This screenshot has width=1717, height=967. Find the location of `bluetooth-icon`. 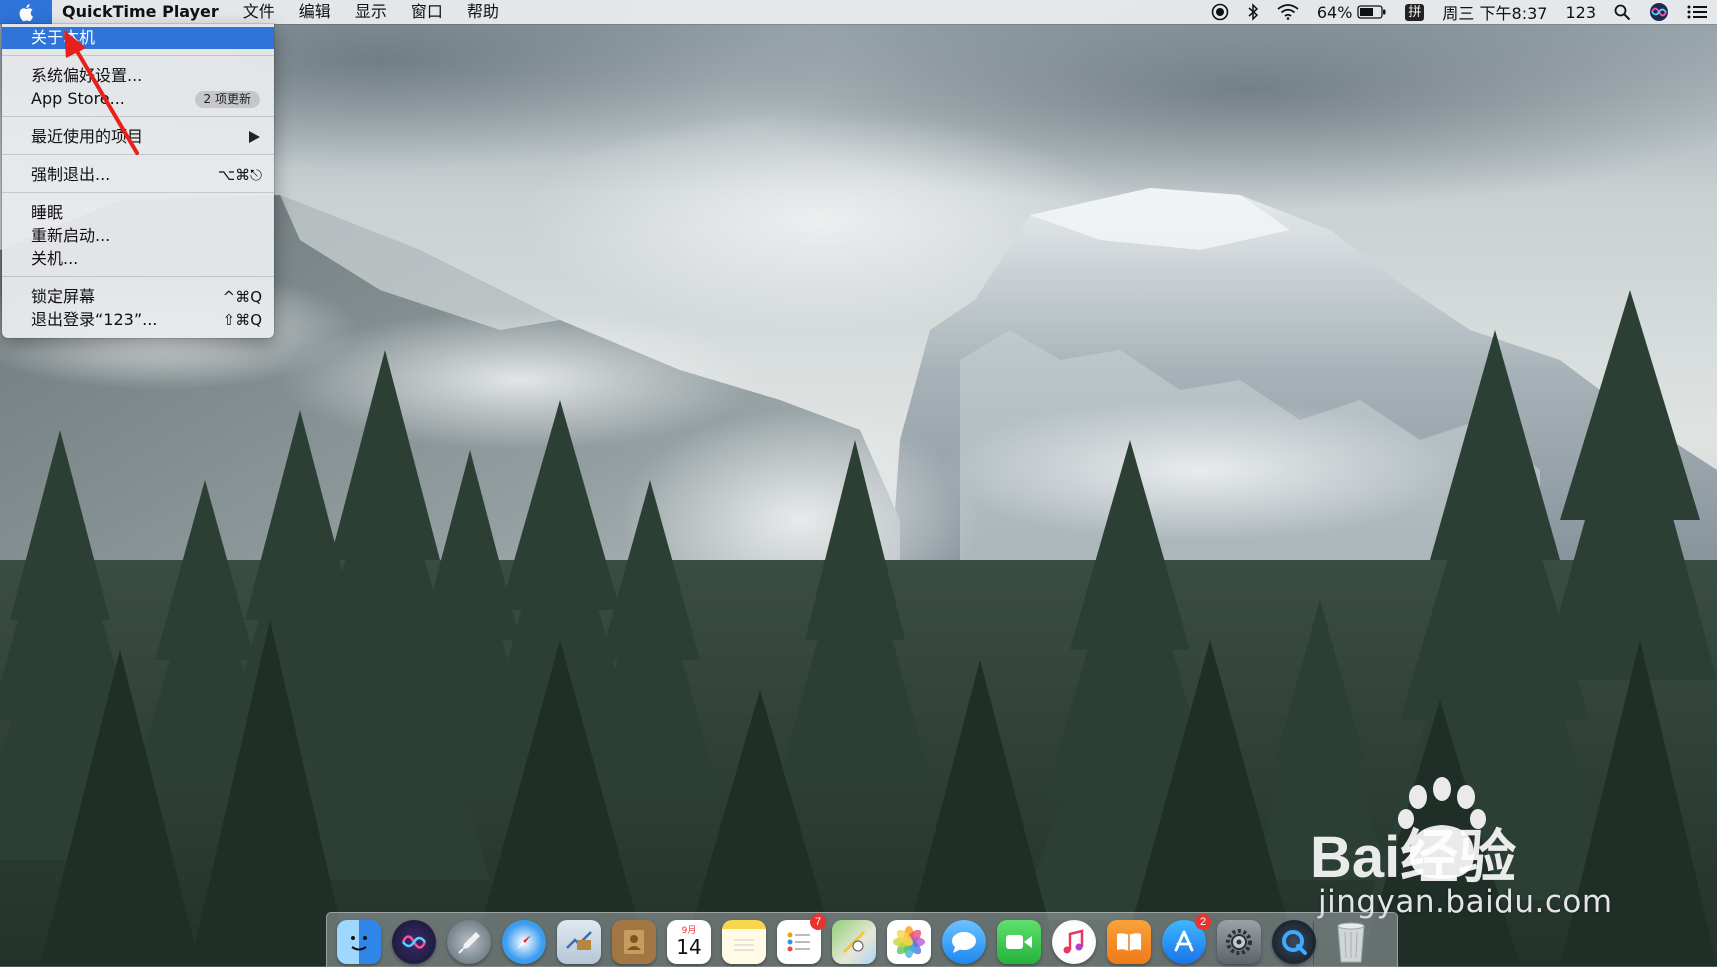

bluetooth-icon is located at coordinates (1253, 12).